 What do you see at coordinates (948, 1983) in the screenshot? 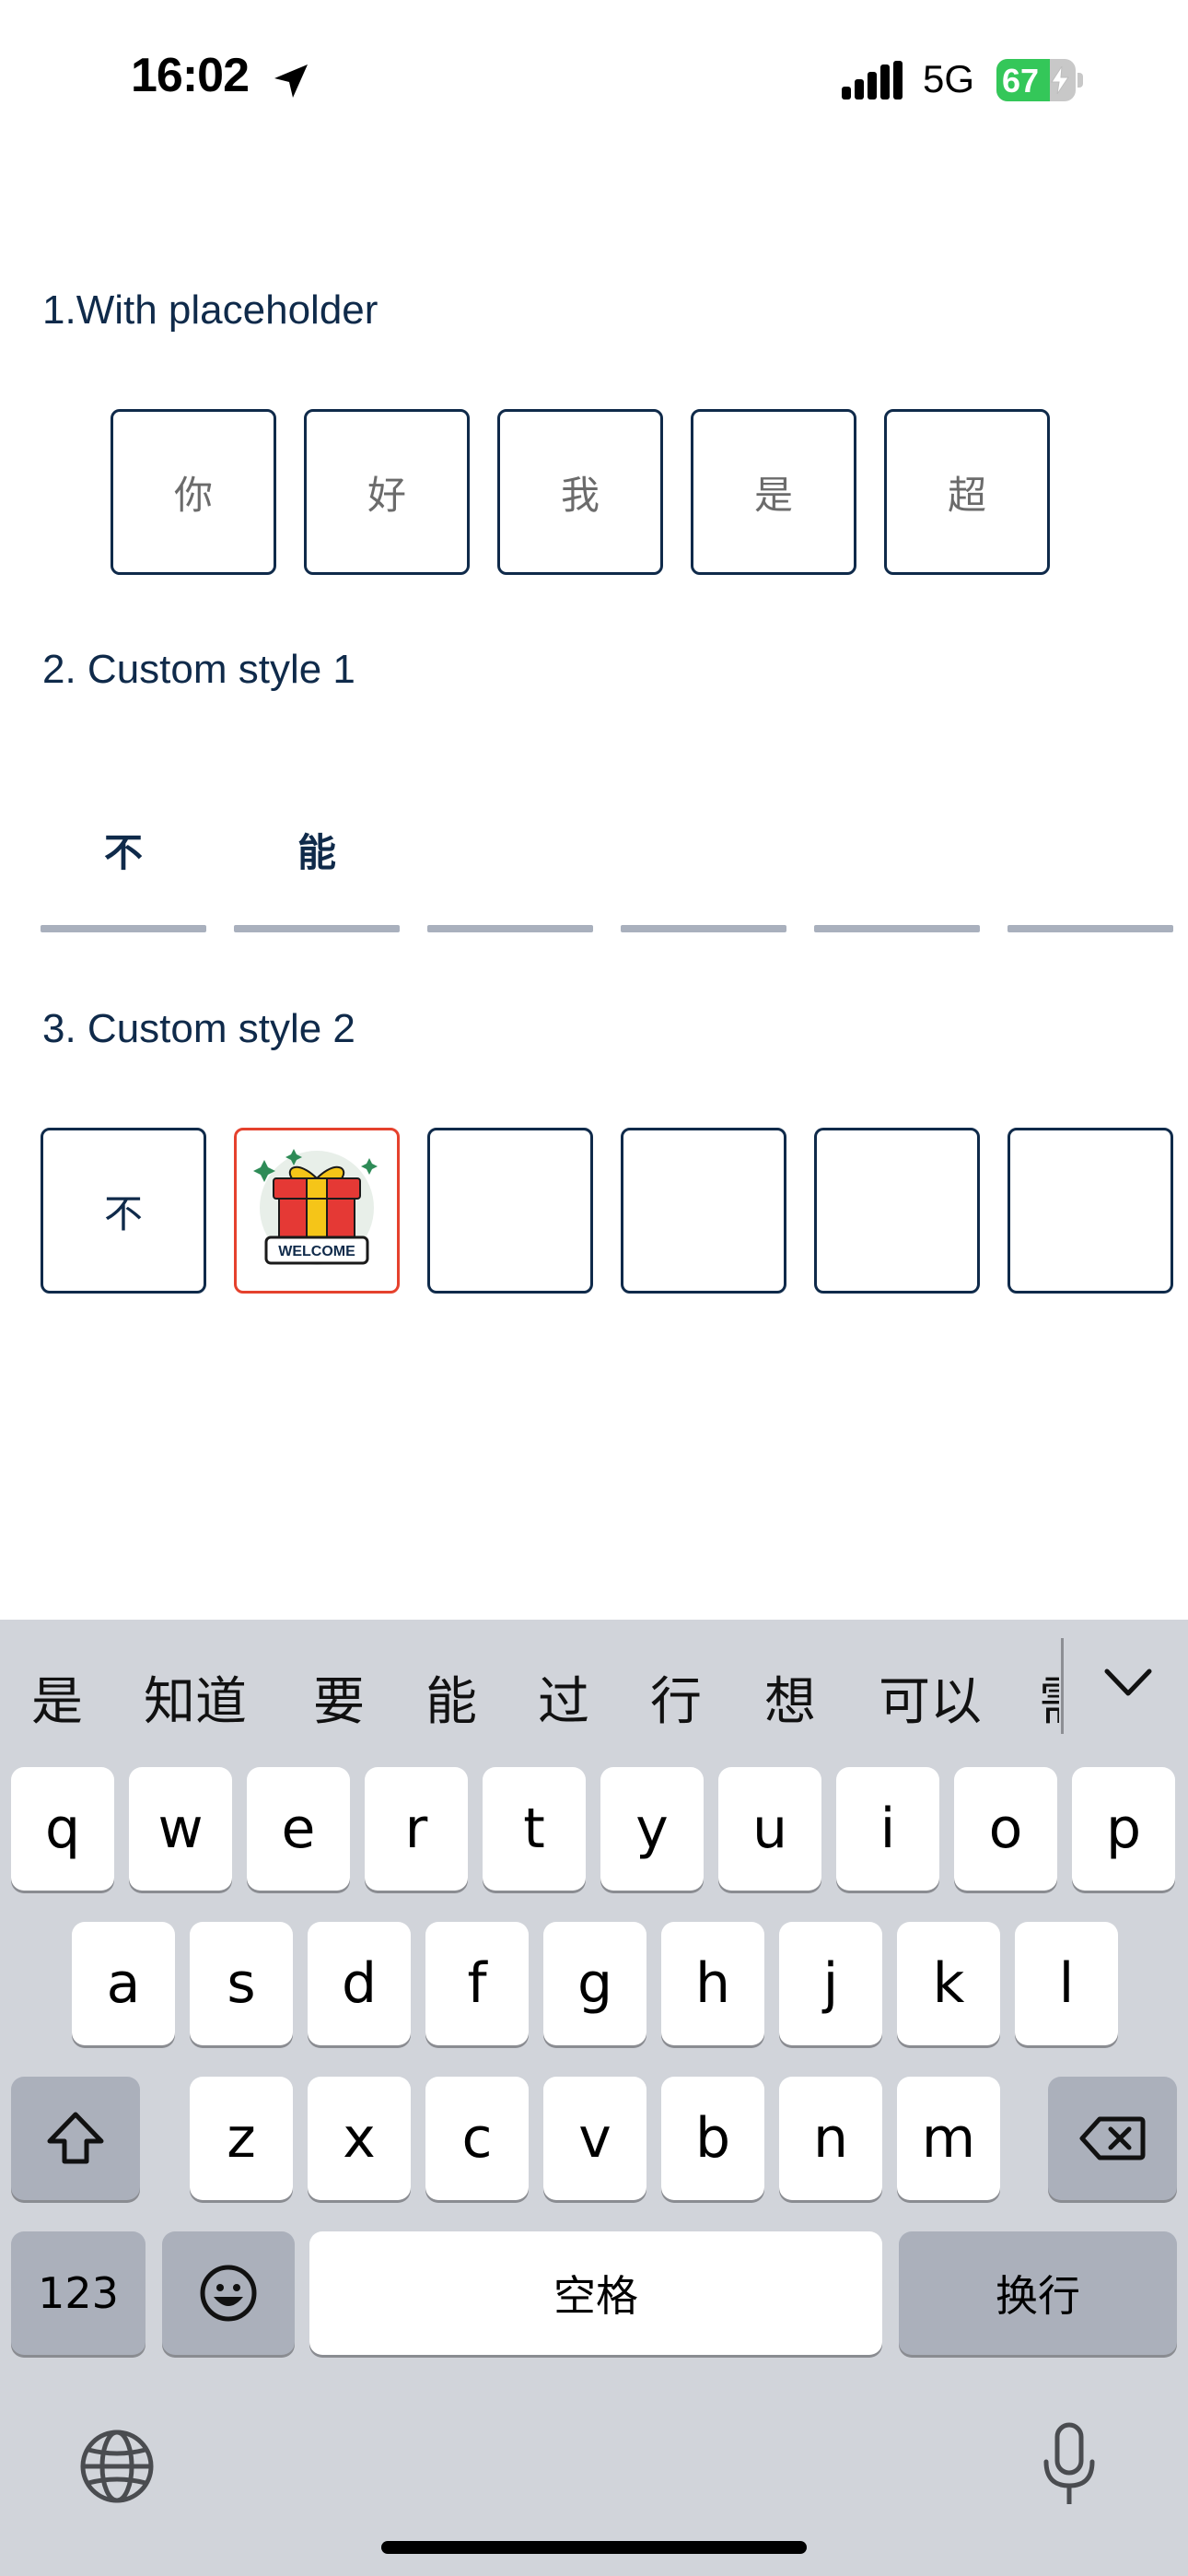
I see `key-k: k` at bounding box center [948, 1983].